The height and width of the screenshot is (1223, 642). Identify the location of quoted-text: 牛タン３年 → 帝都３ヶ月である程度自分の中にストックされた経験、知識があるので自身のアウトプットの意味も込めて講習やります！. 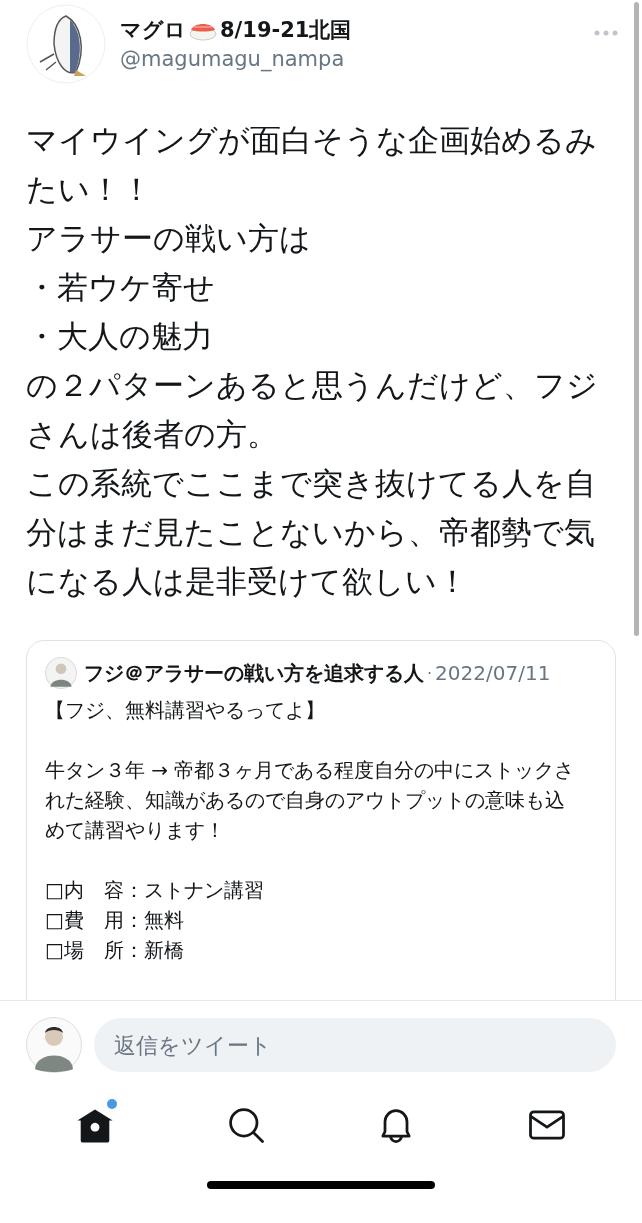
(310, 800).